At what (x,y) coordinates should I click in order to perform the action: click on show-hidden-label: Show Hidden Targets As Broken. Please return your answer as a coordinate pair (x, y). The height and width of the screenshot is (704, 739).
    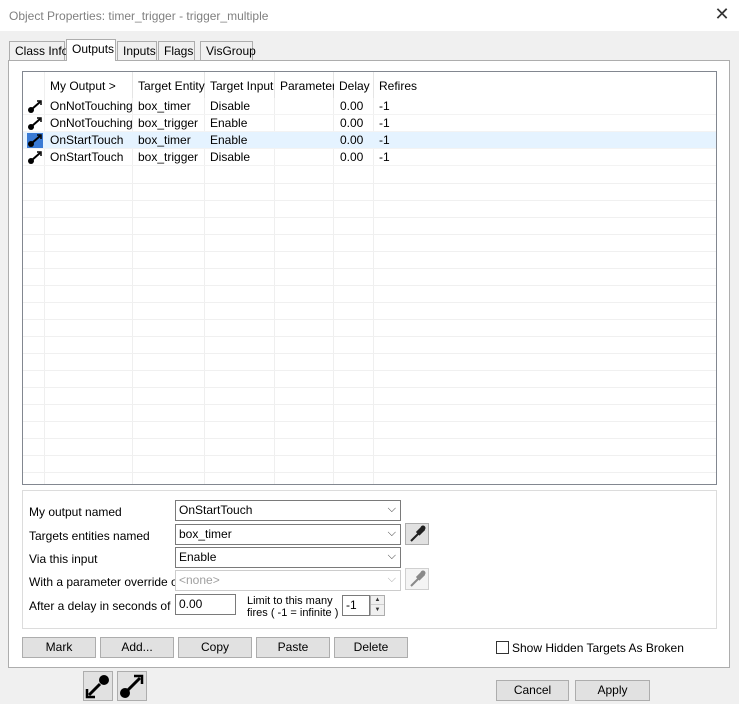
    Looking at the image, I should click on (598, 648).